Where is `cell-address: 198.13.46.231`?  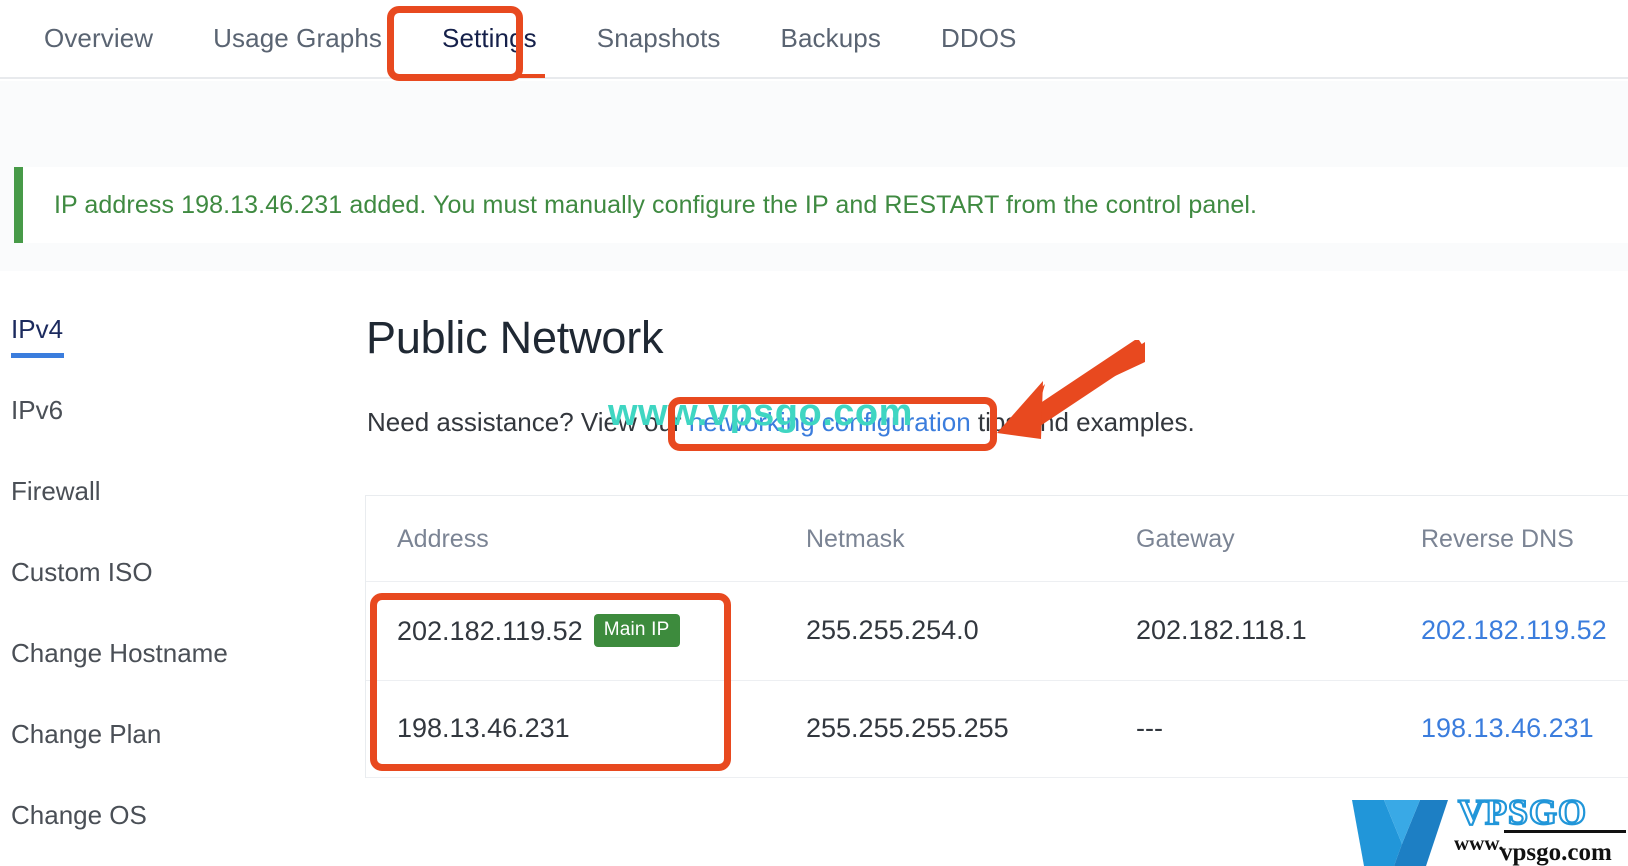
cell-address: 198.13.46.231 is located at coordinates (586, 729).